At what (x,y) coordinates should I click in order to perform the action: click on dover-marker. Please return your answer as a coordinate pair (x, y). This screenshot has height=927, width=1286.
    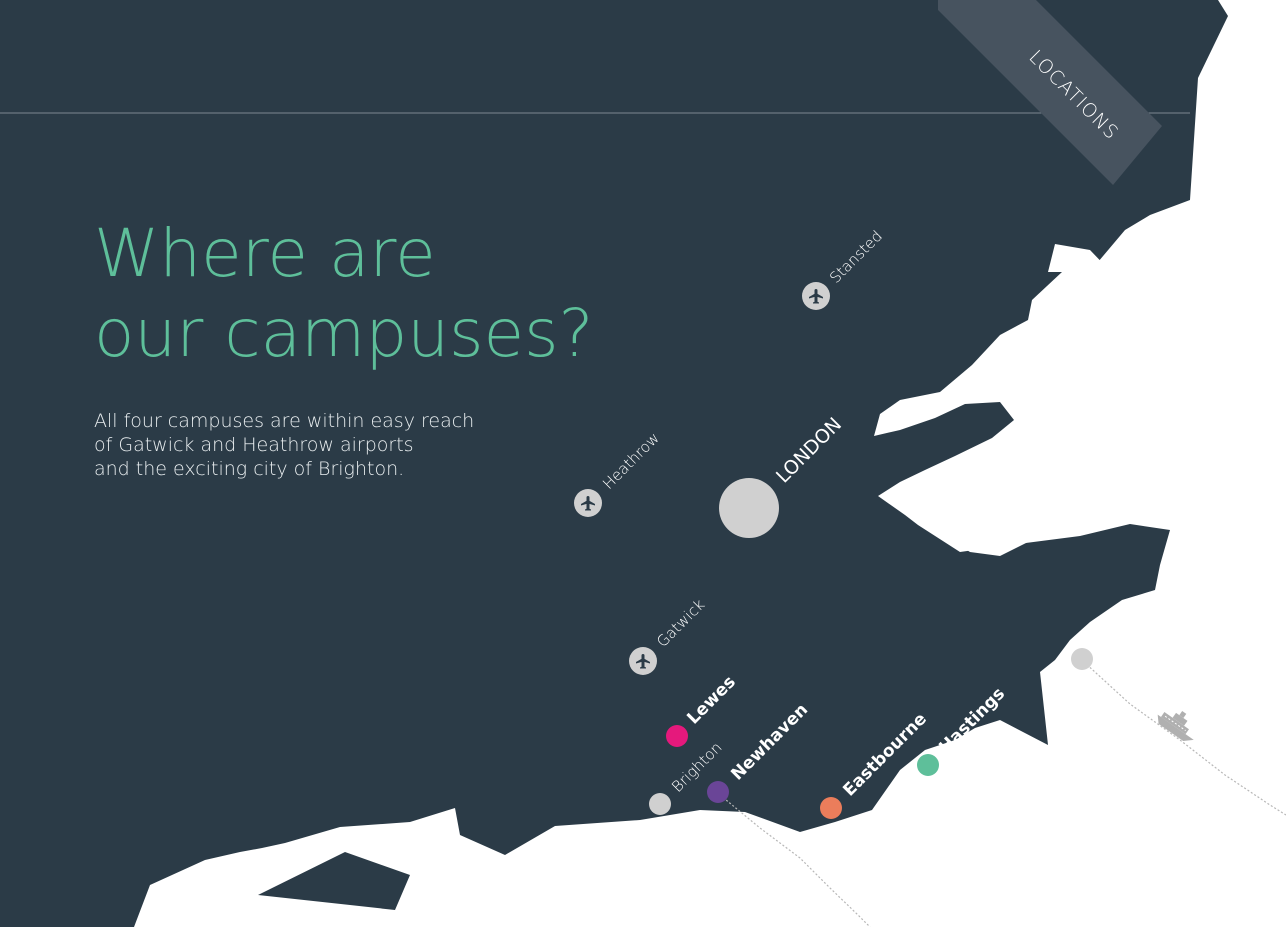
    Looking at the image, I should click on (1082, 659).